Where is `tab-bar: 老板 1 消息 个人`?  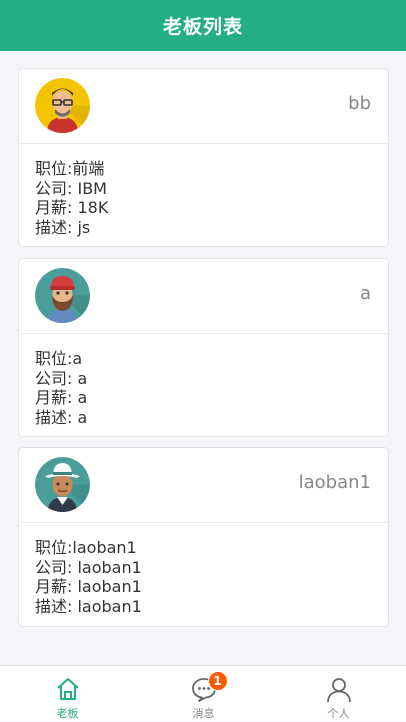
tab-bar: 老板 1 消息 个人 is located at coordinates (203, 693).